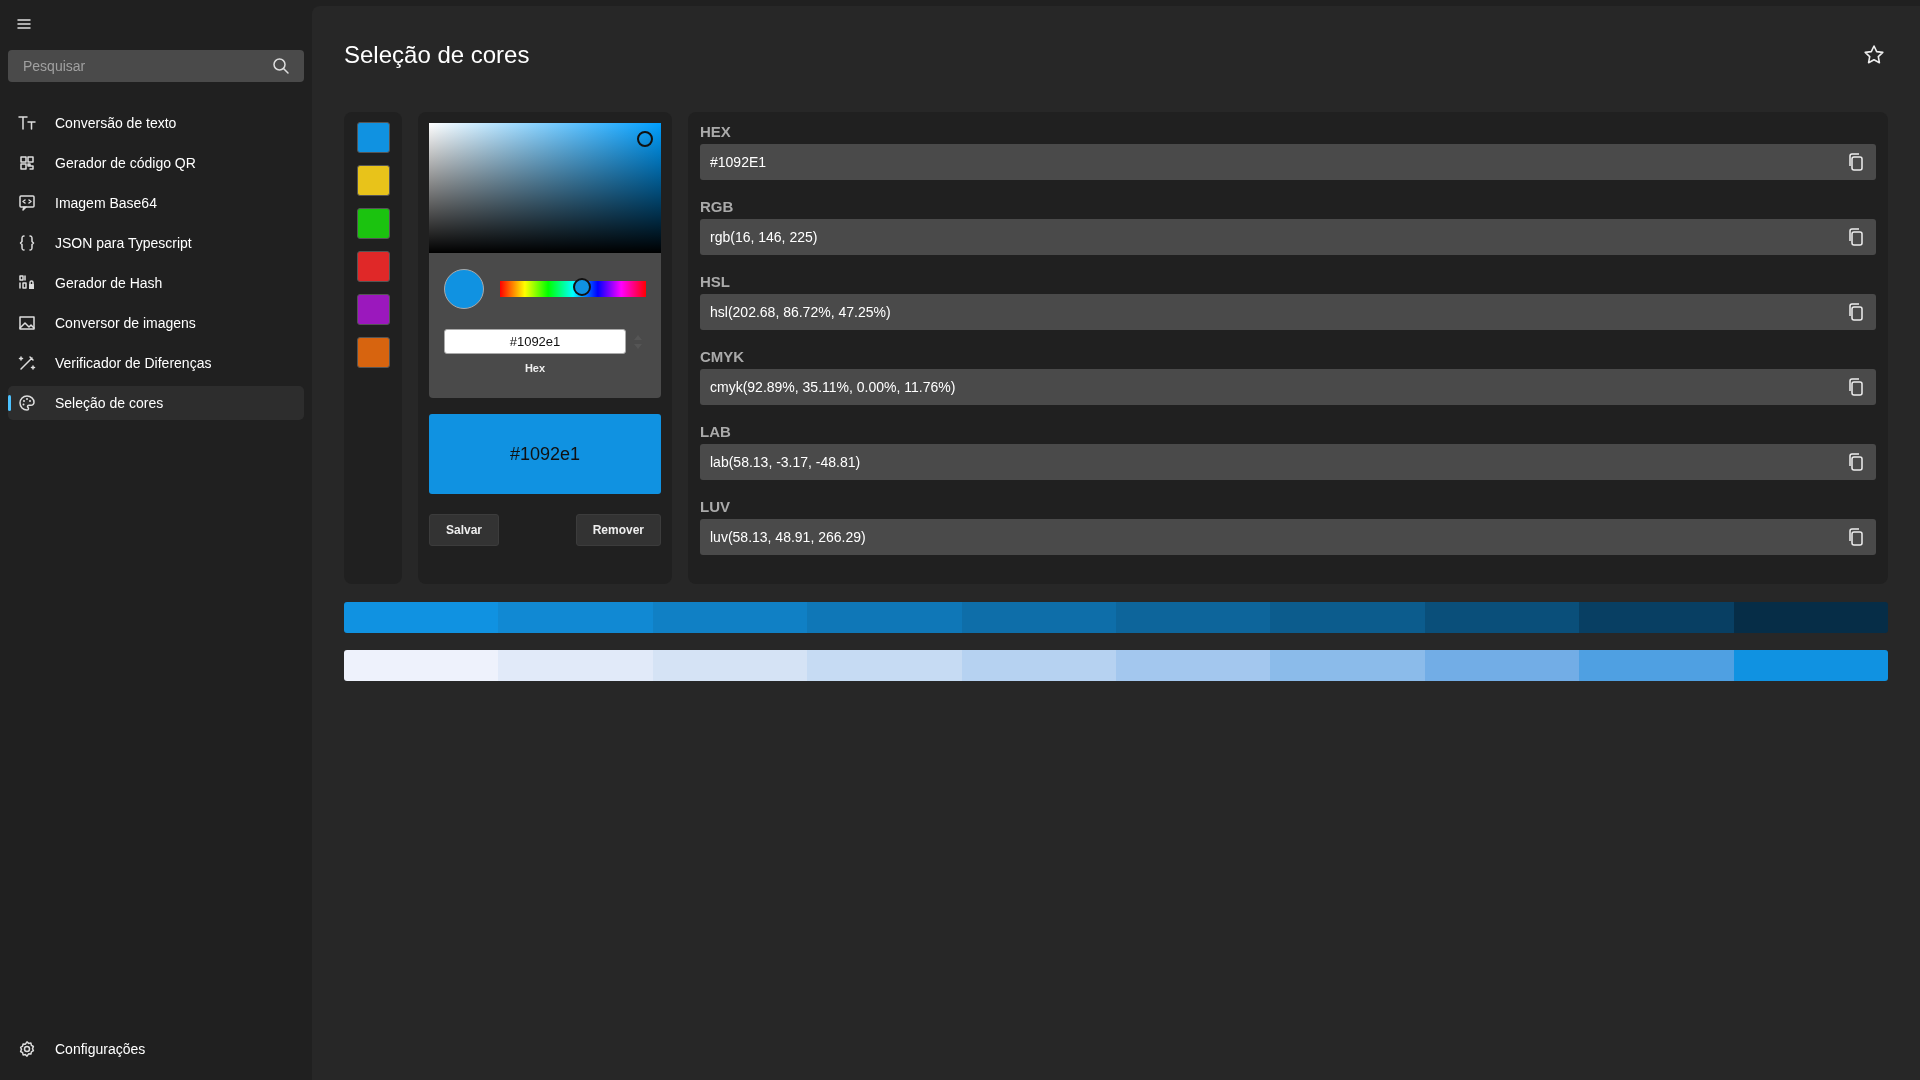  I want to click on search-field: Pesquisar, so click(156, 66).